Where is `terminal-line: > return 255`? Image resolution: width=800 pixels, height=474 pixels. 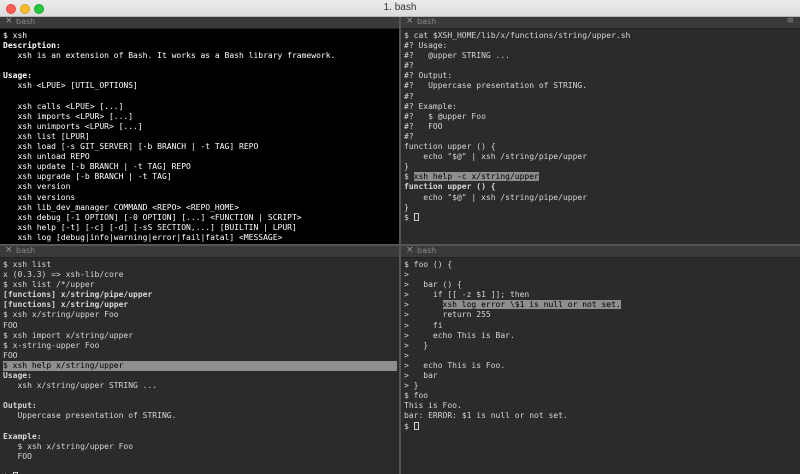
terminal-line: > return 255 is located at coordinates (601, 315).